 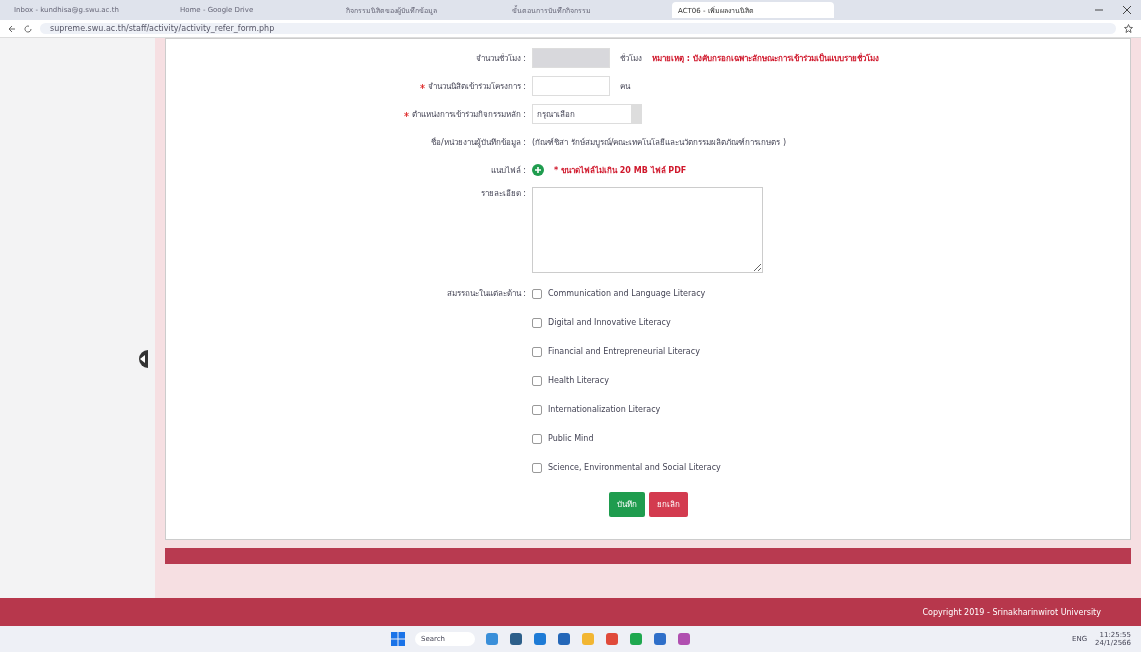 I want to click on unit-text: ชั่วโมง, so click(x=631, y=58).